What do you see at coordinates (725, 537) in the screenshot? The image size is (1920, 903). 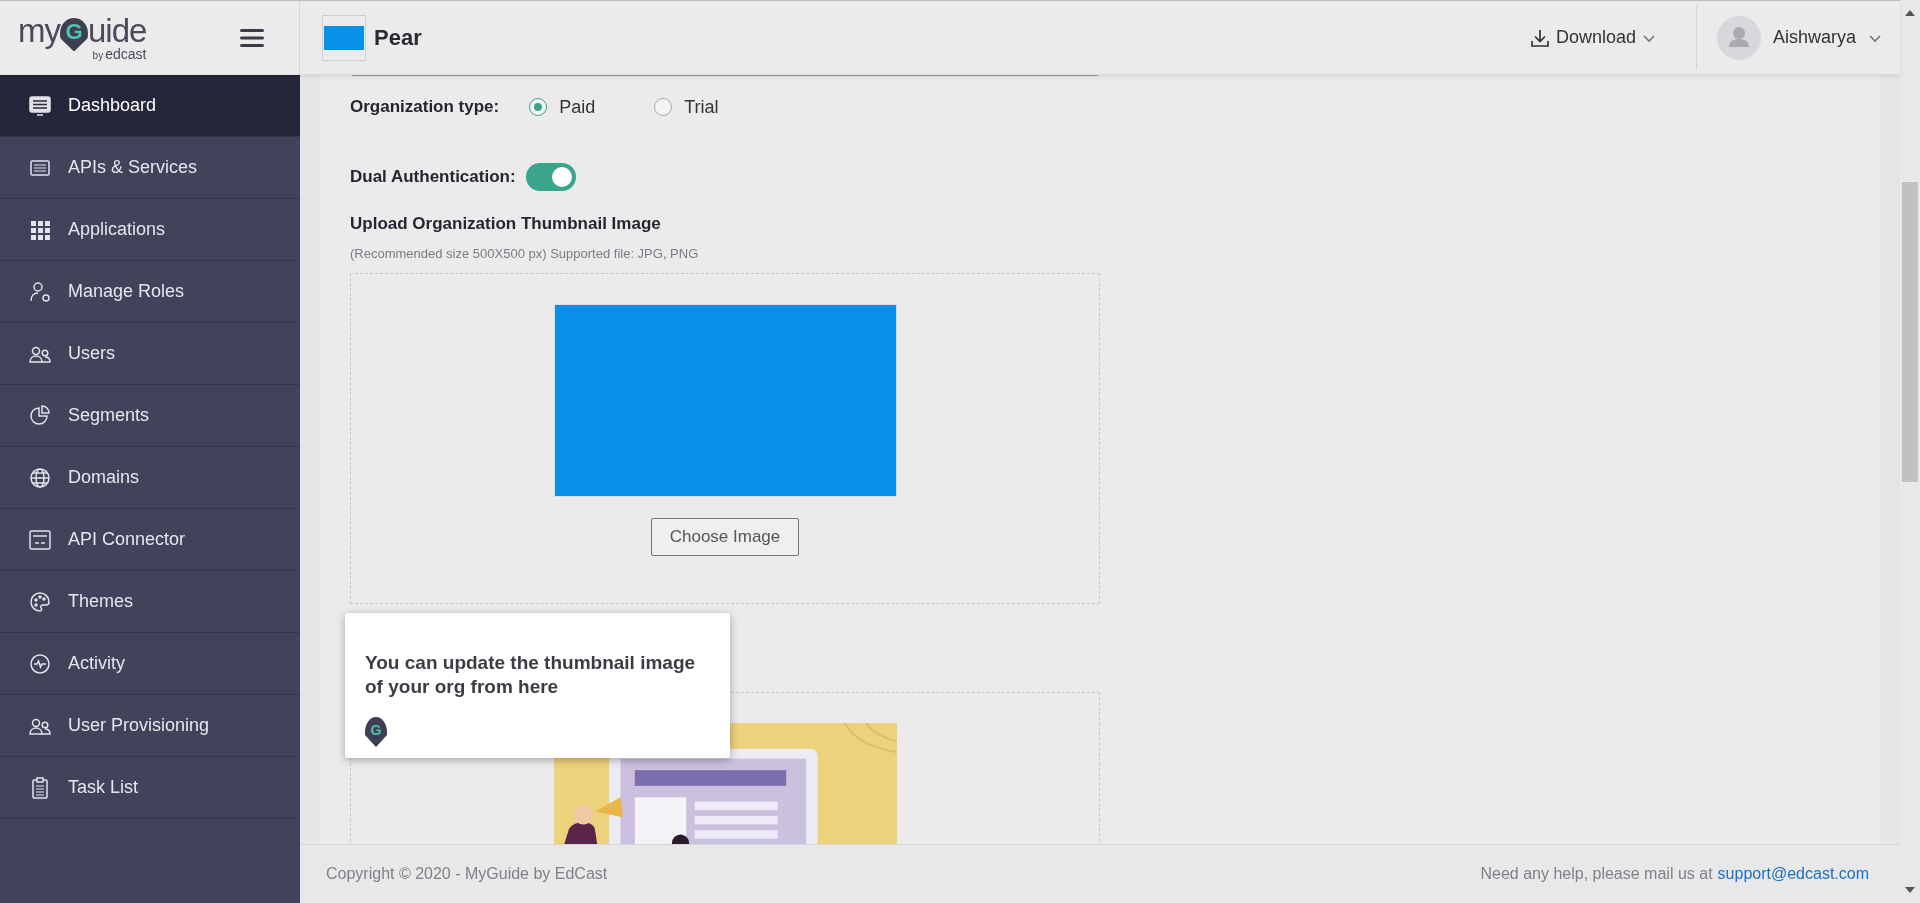 I see `choose-image-button: Choose Image` at bounding box center [725, 537].